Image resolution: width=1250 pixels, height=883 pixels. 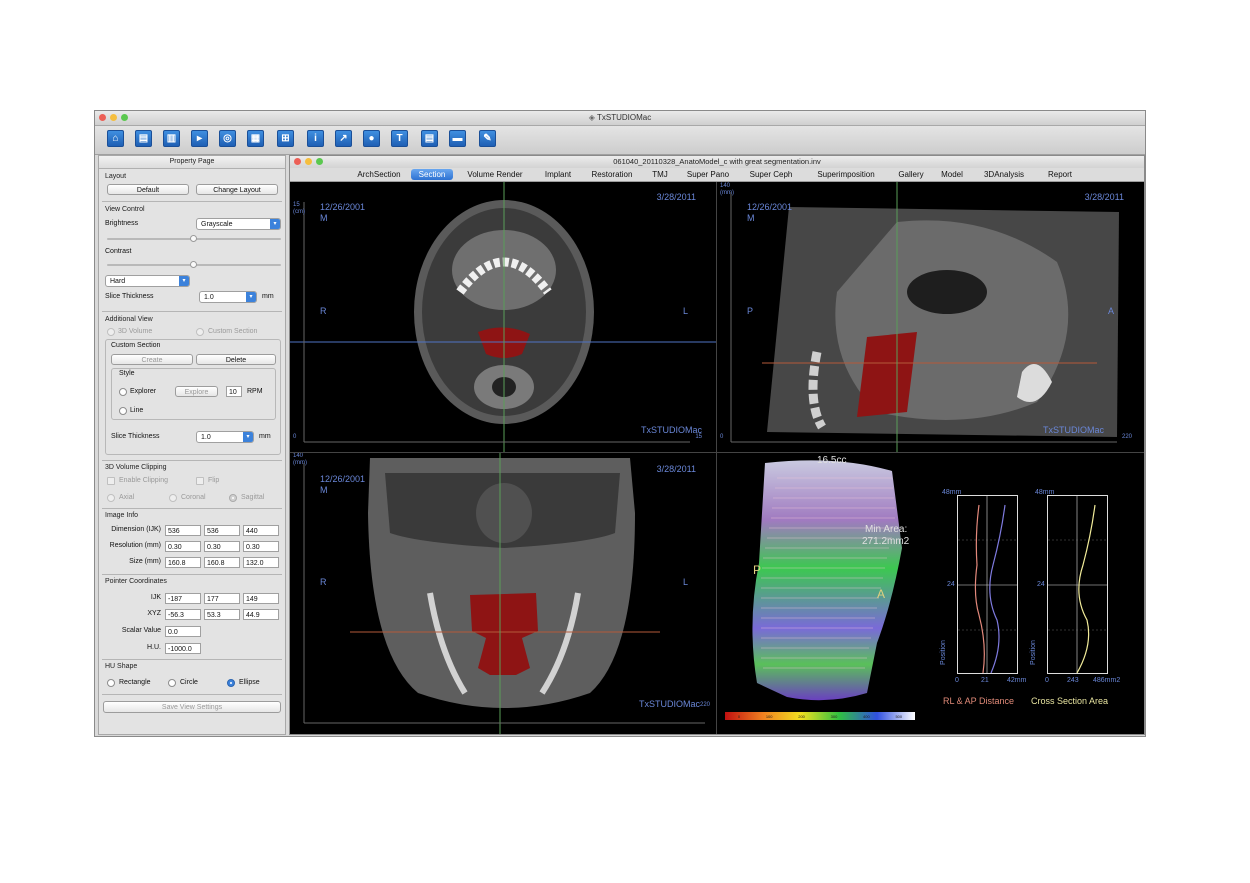 I want to click on create-button: Create, so click(x=152, y=359).